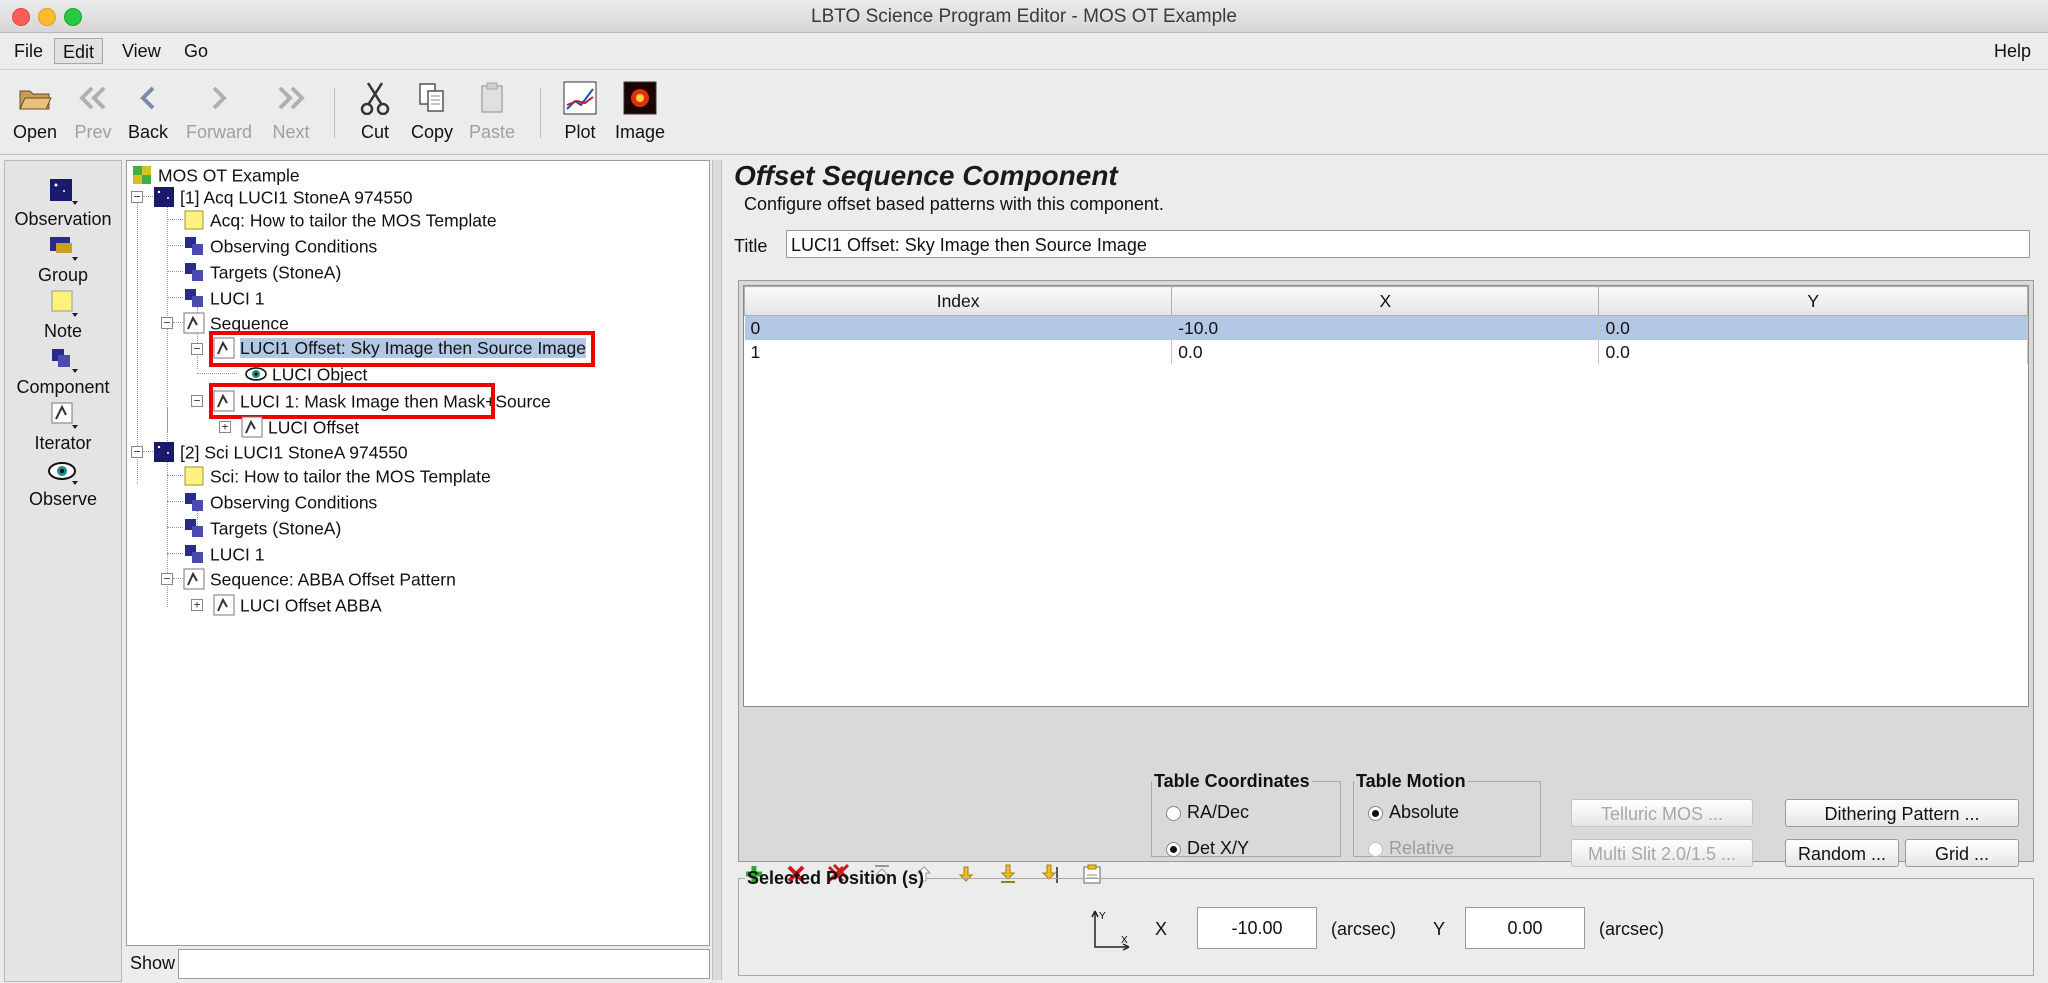 Image resolution: width=2048 pixels, height=983 pixels. Describe the element at coordinates (1411, 848) in the screenshot. I see `radio-relative: Relative` at that location.